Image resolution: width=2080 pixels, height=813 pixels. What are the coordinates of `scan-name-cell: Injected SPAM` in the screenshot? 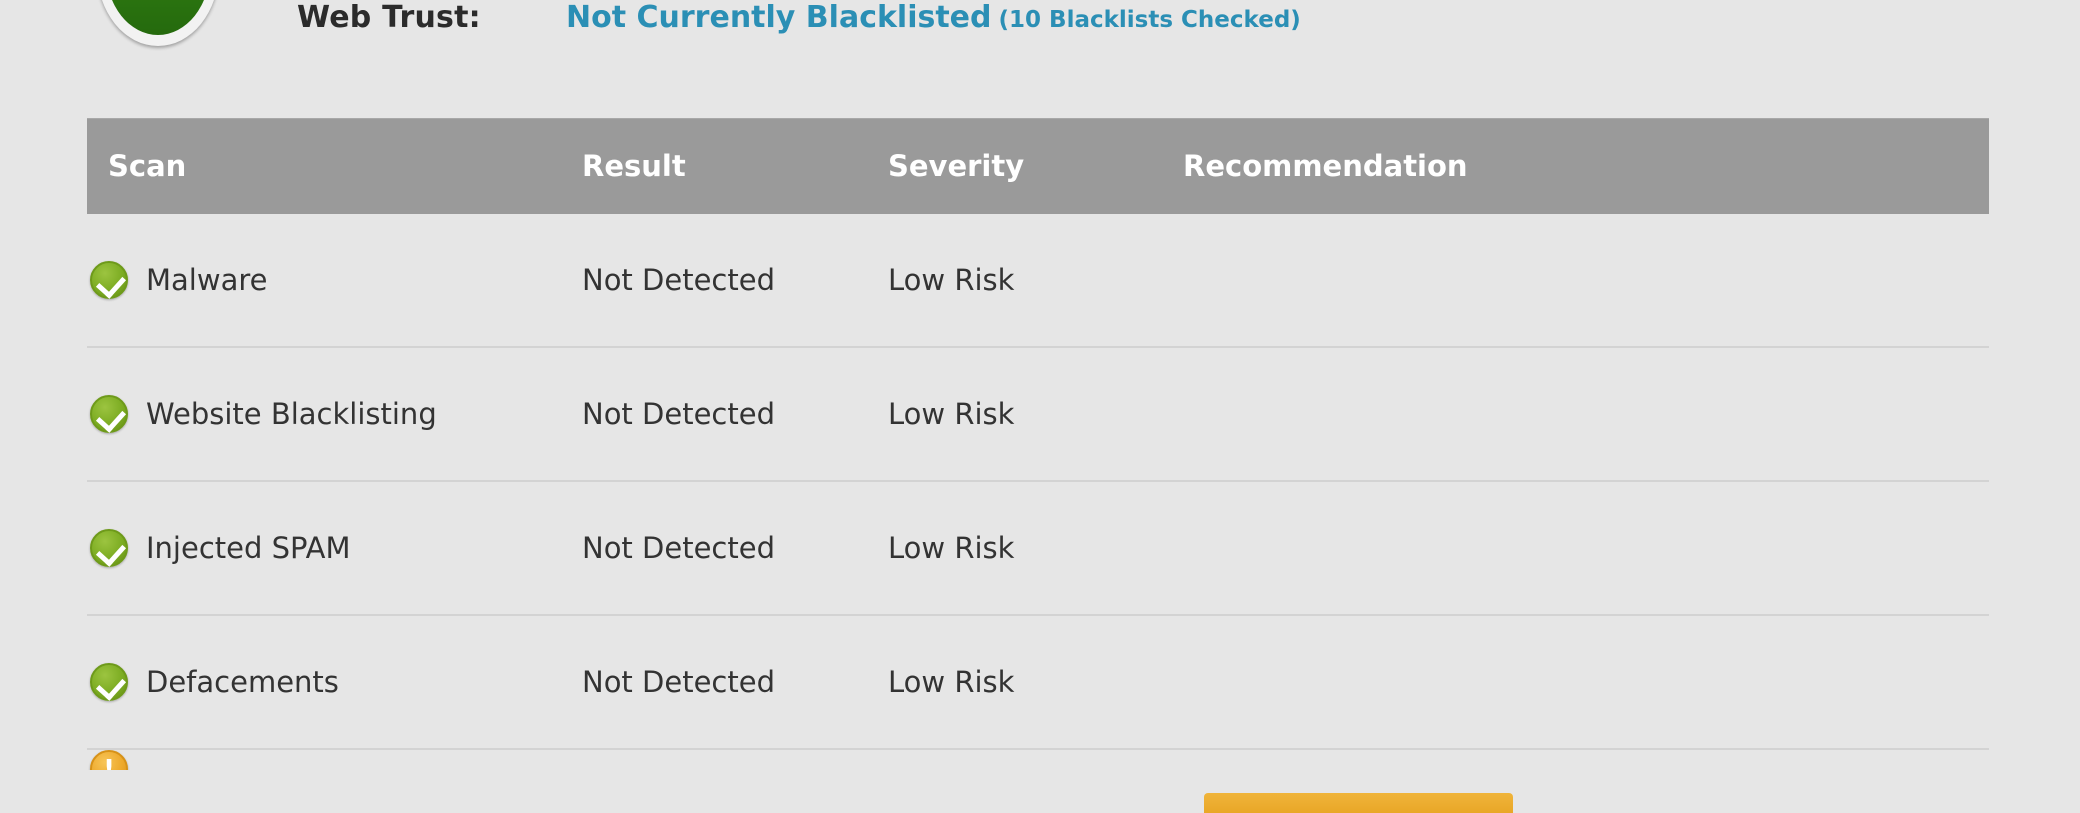 It's located at (334, 548).